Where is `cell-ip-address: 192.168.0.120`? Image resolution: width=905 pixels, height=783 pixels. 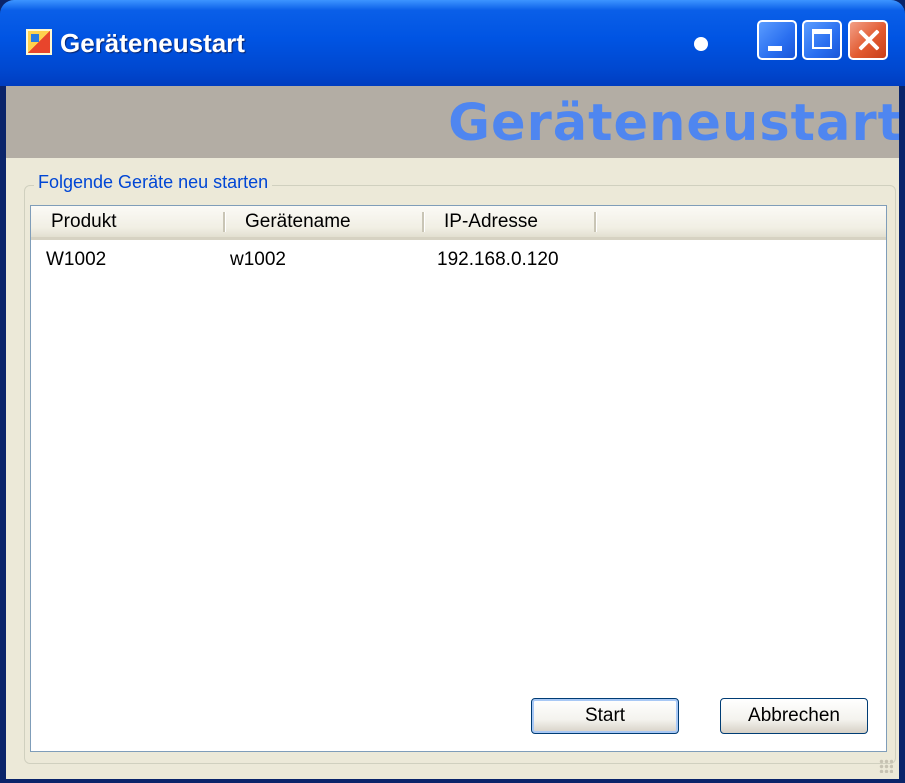
cell-ip-address: 192.168.0.120 is located at coordinates (498, 259).